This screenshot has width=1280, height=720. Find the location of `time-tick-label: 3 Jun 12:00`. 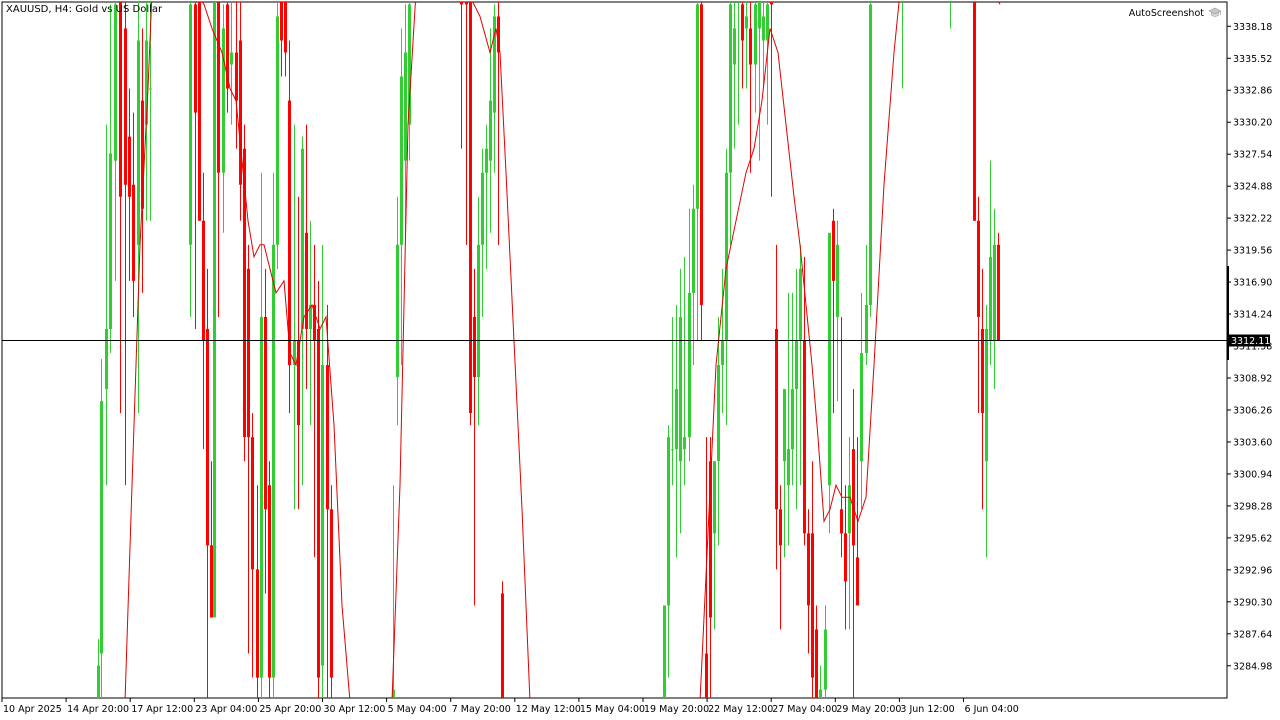

time-tick-label: 3 Jun 12:00 is located at coordinates (927, 709).